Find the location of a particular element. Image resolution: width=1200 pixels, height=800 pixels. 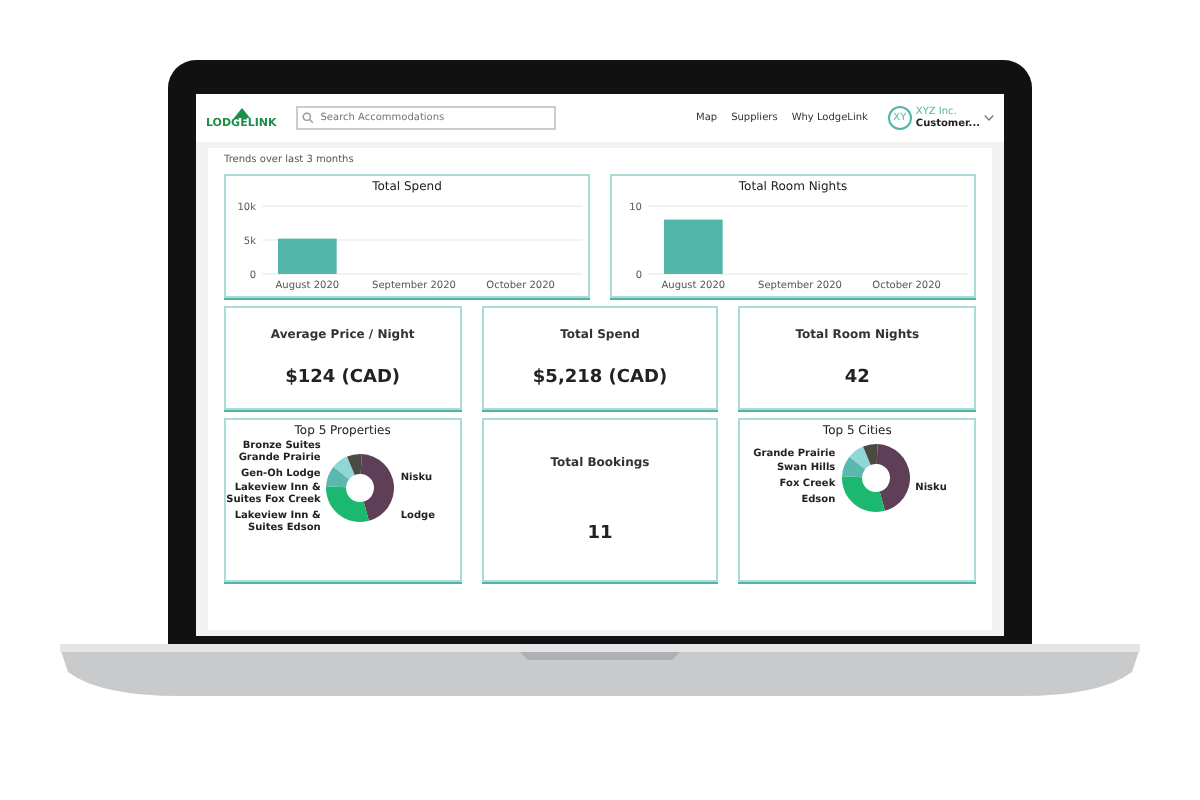

kpi-value: $124 (CAD) is located at coordinates (343, 377).